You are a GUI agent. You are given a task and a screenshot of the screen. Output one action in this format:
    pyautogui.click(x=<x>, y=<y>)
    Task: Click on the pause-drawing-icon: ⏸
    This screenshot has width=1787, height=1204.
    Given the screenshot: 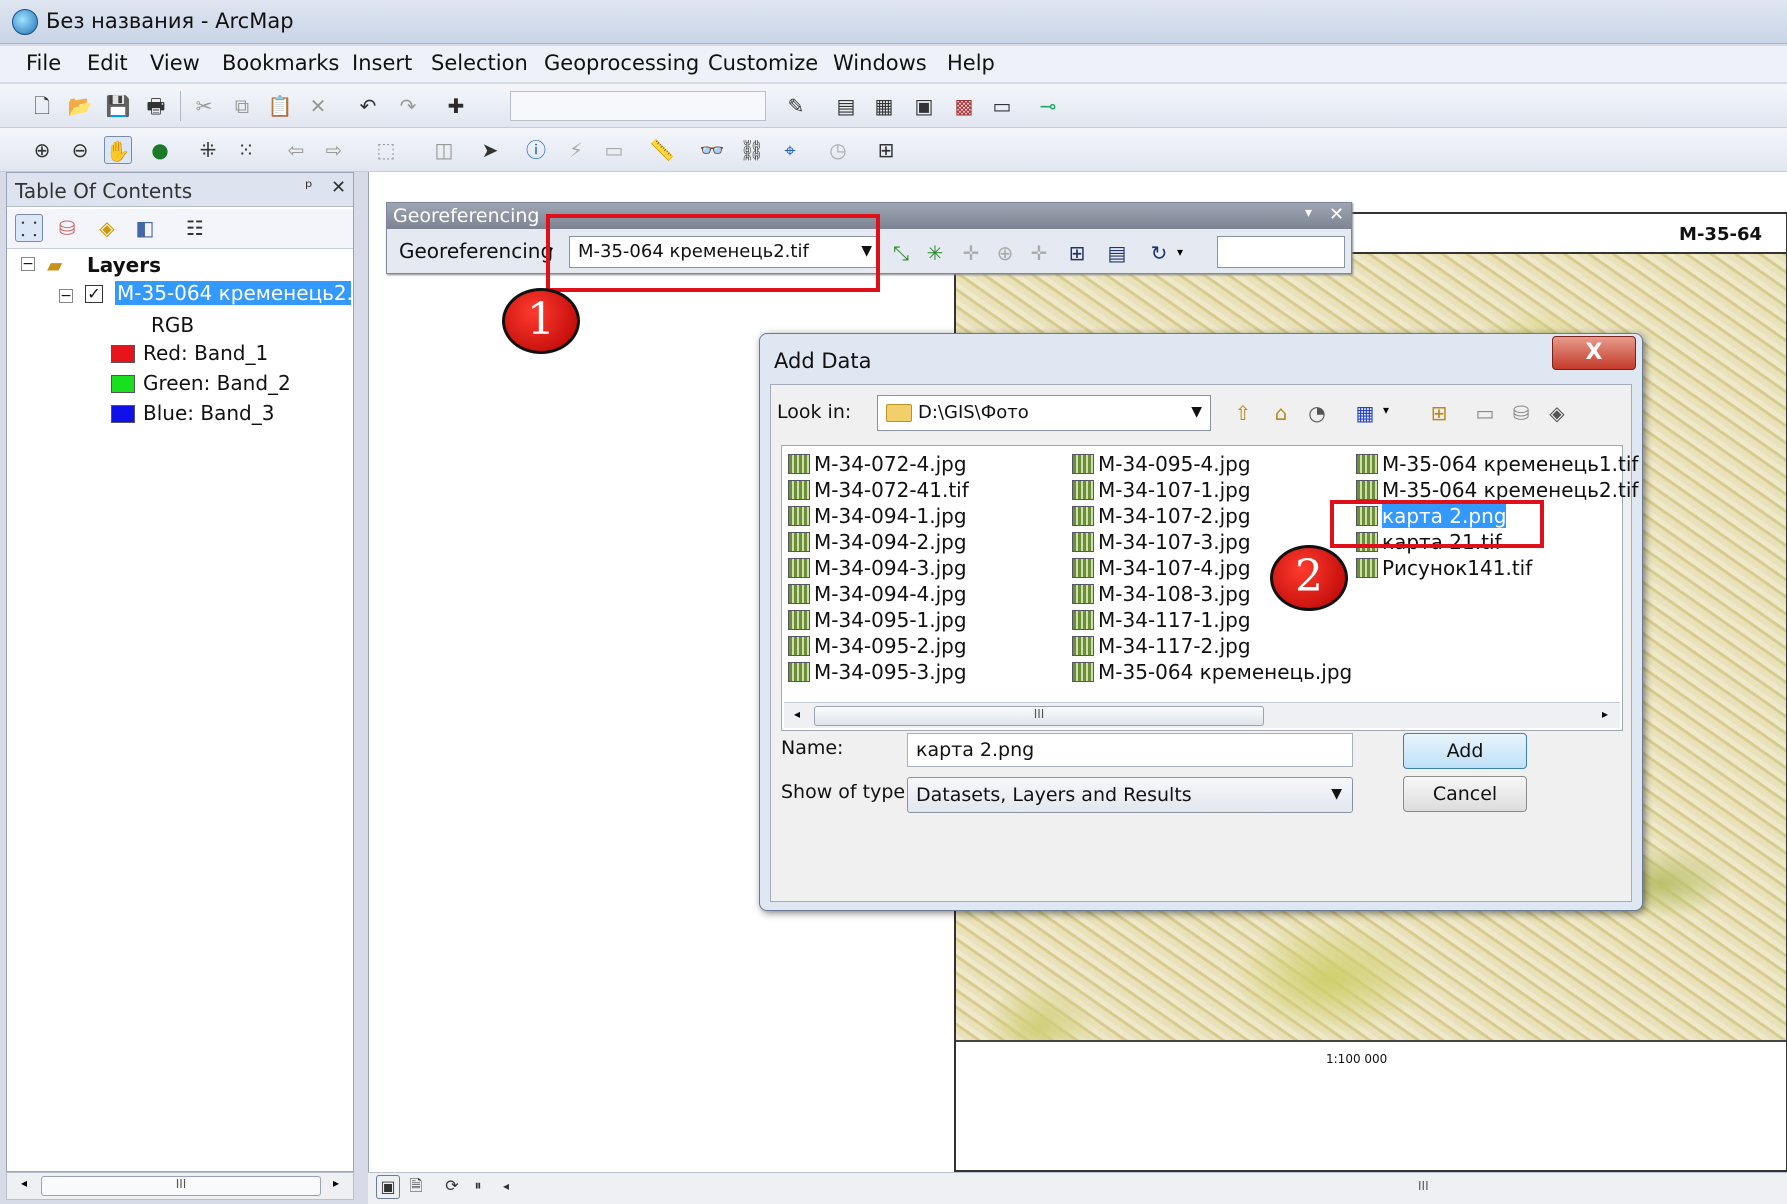 What is the action you would take?
    pyautogui.click(x=478, y=1187)
    